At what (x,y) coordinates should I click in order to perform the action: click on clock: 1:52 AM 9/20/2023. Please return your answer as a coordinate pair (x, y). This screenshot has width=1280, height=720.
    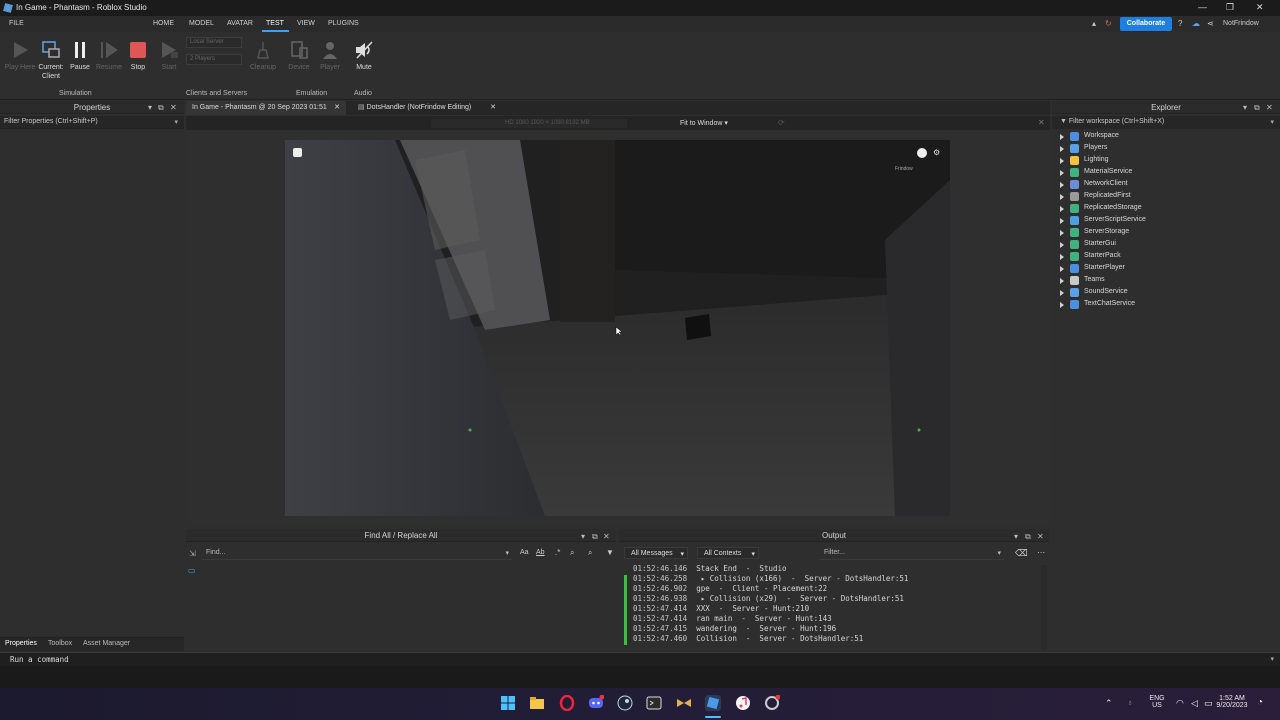
    Looking at the image, I should click on (1232, 702).